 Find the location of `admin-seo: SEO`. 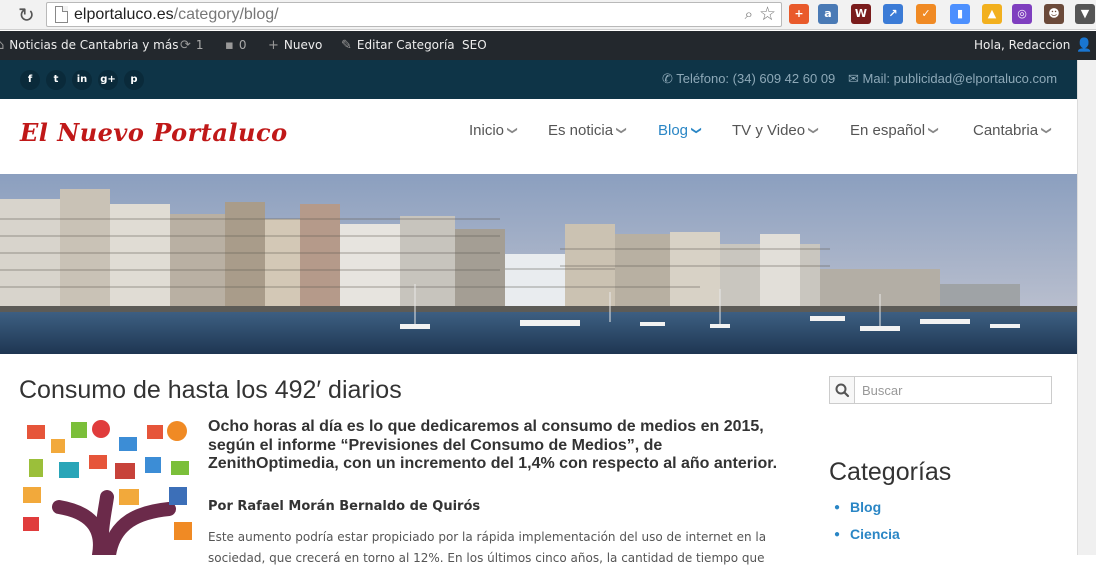

admin-seo: SEO is located at coordinates (474, 45).